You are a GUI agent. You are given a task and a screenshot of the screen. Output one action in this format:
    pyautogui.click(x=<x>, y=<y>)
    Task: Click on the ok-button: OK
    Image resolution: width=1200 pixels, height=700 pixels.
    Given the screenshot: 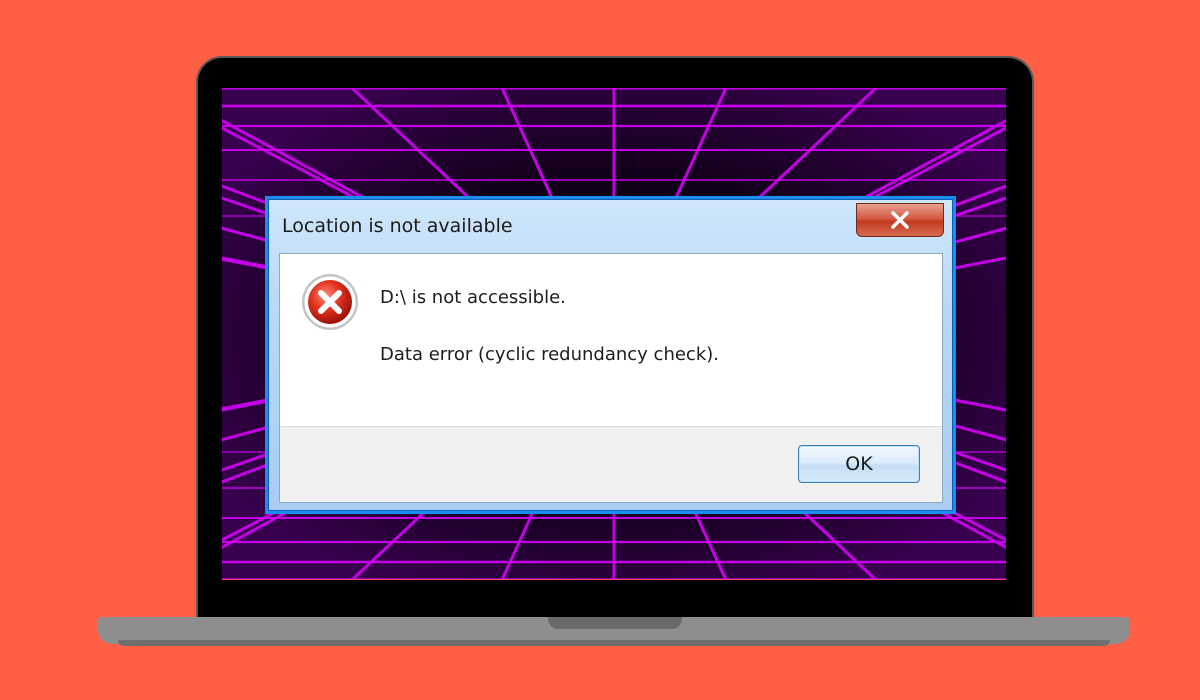 What is the action you would take?
    pyautogui.click(x=859, y=464)
    